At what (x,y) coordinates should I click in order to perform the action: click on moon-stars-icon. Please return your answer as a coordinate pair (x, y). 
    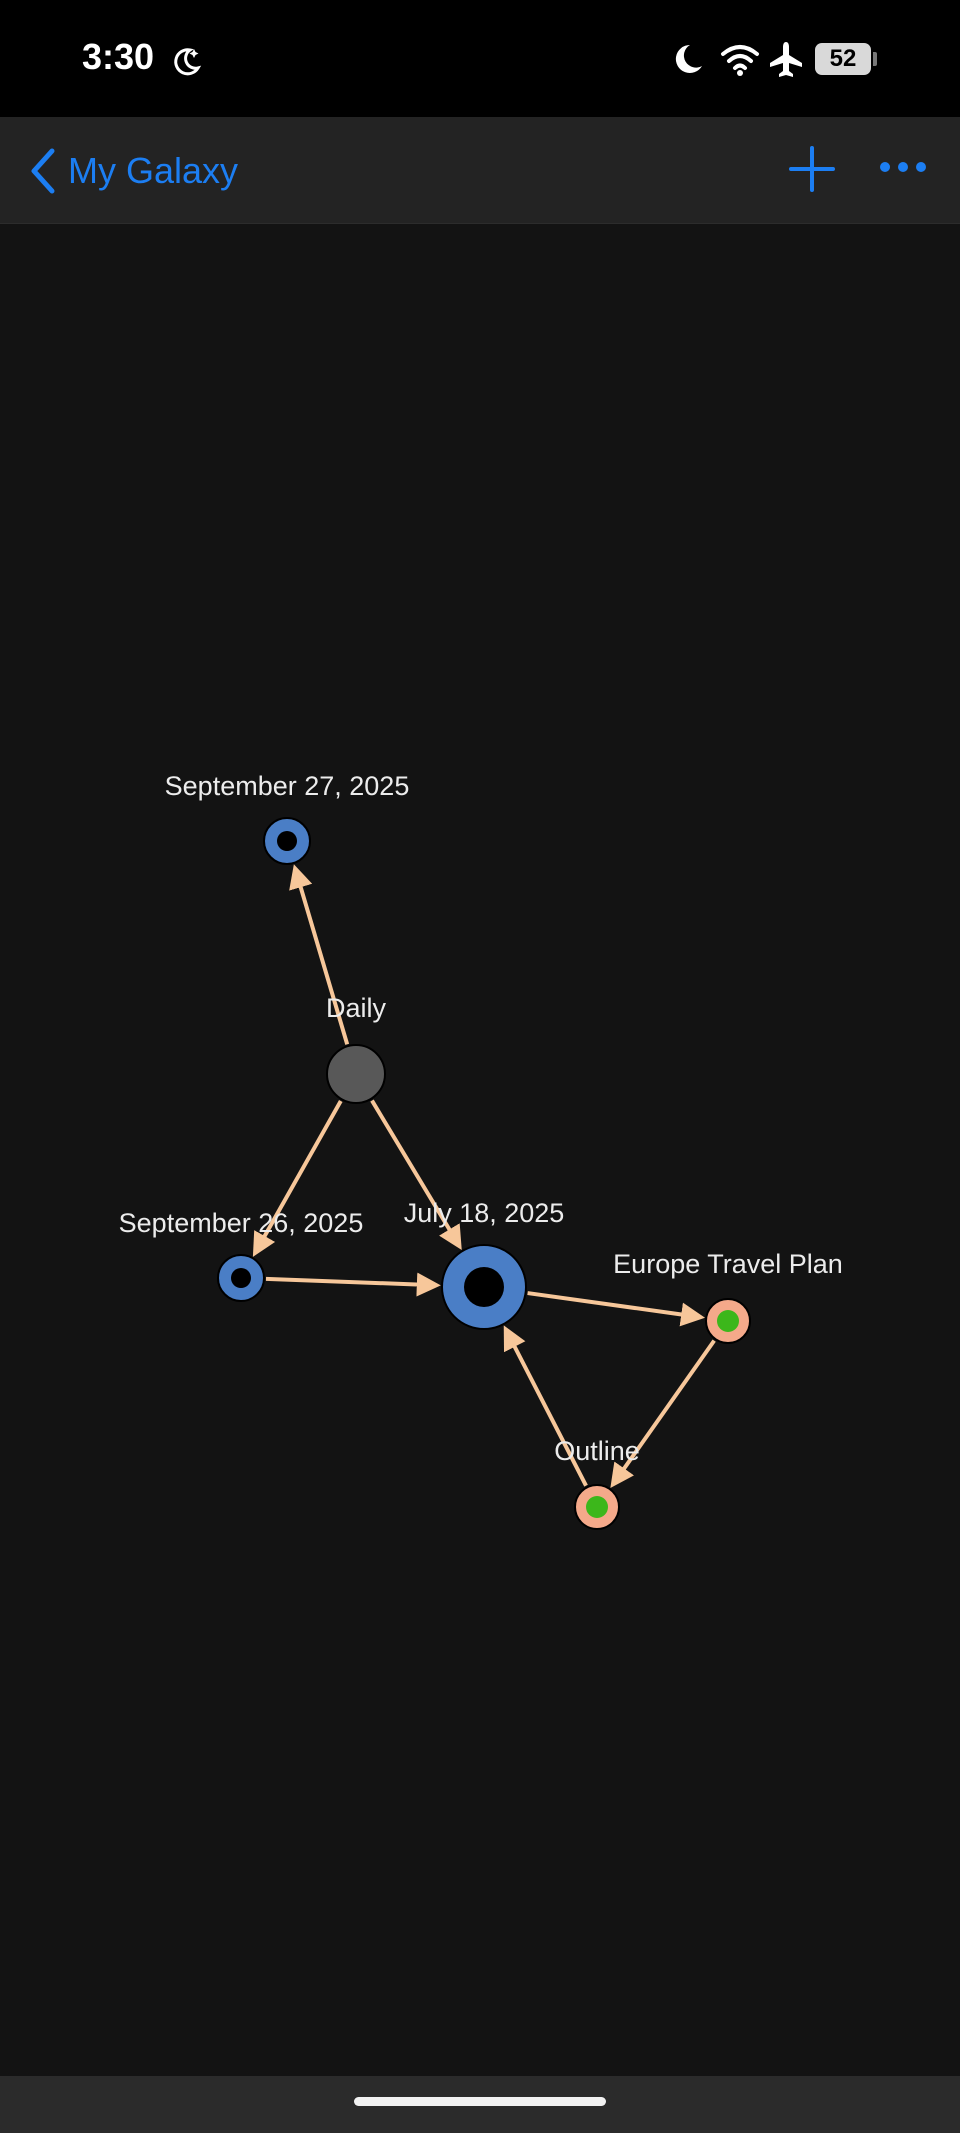
    Looking at the image, I should click on (188, 62).